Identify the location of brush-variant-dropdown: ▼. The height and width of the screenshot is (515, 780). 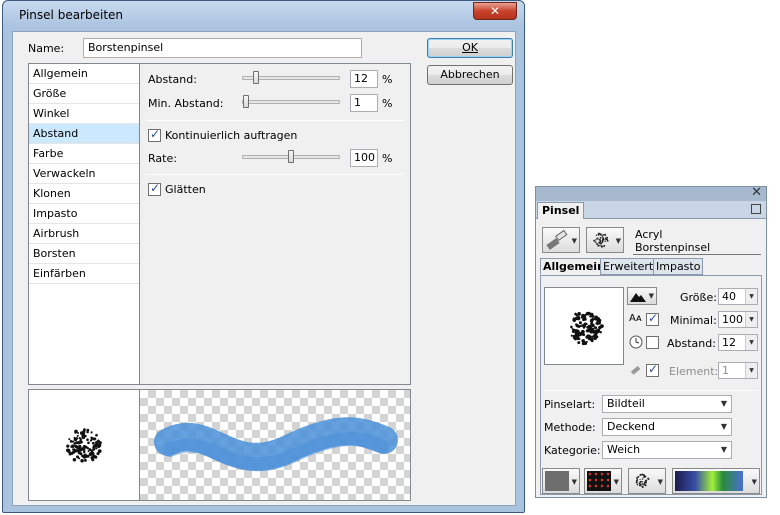
(605, 240).